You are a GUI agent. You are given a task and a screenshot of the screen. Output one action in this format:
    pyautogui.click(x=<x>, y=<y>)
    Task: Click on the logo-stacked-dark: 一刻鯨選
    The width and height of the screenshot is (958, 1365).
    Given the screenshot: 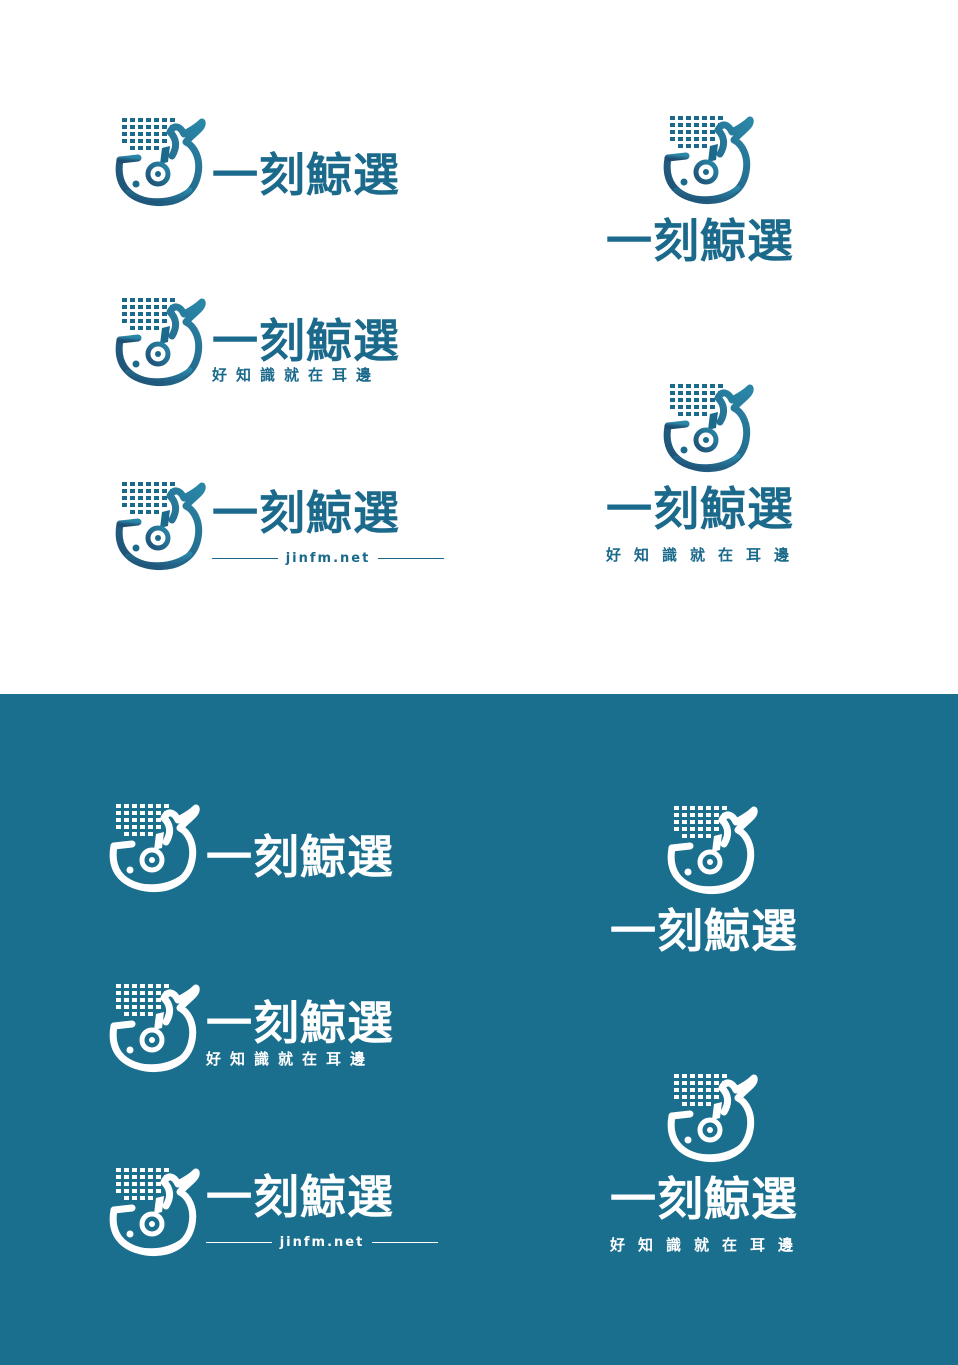 What is the action you would take?
    pyautogui.click(x=714, y=885)
    